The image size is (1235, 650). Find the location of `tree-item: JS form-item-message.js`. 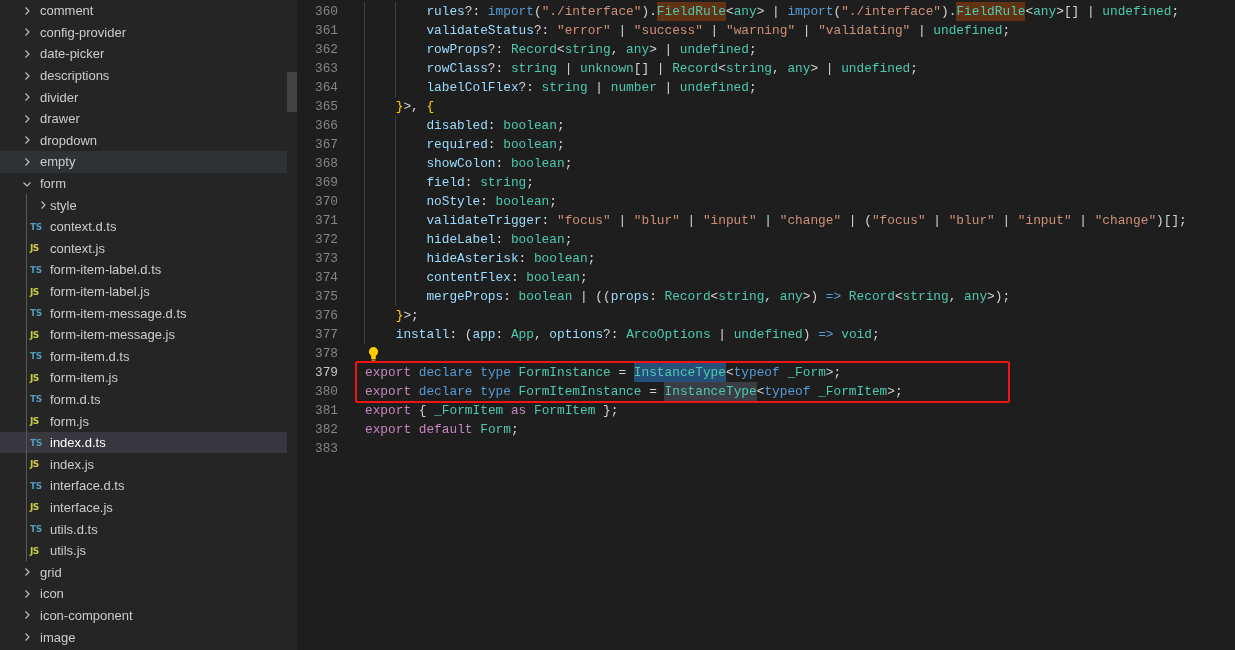

tree-item: JS form-item-message.js is located at coordinates (143, 334).